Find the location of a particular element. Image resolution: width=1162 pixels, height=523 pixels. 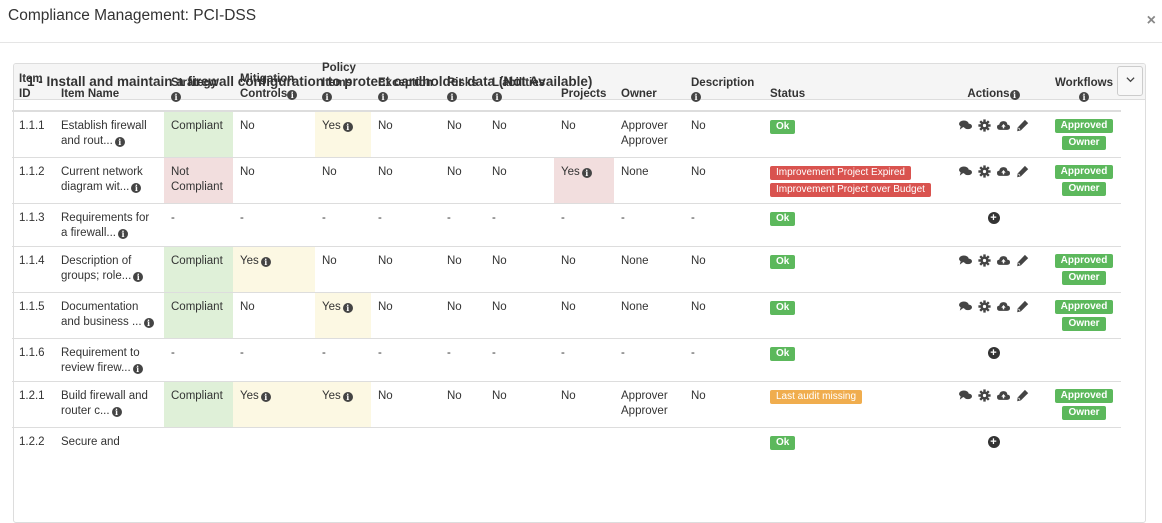

cell-item-id: 1.1.4 is located at coordinates (33, 268).